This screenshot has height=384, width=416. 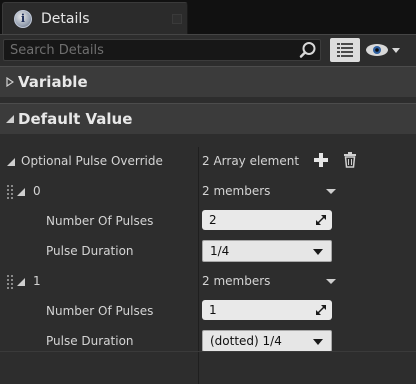 I want to click on number-of-pulses-row: Number Of Pulses 2, so click(x=208, y=222).